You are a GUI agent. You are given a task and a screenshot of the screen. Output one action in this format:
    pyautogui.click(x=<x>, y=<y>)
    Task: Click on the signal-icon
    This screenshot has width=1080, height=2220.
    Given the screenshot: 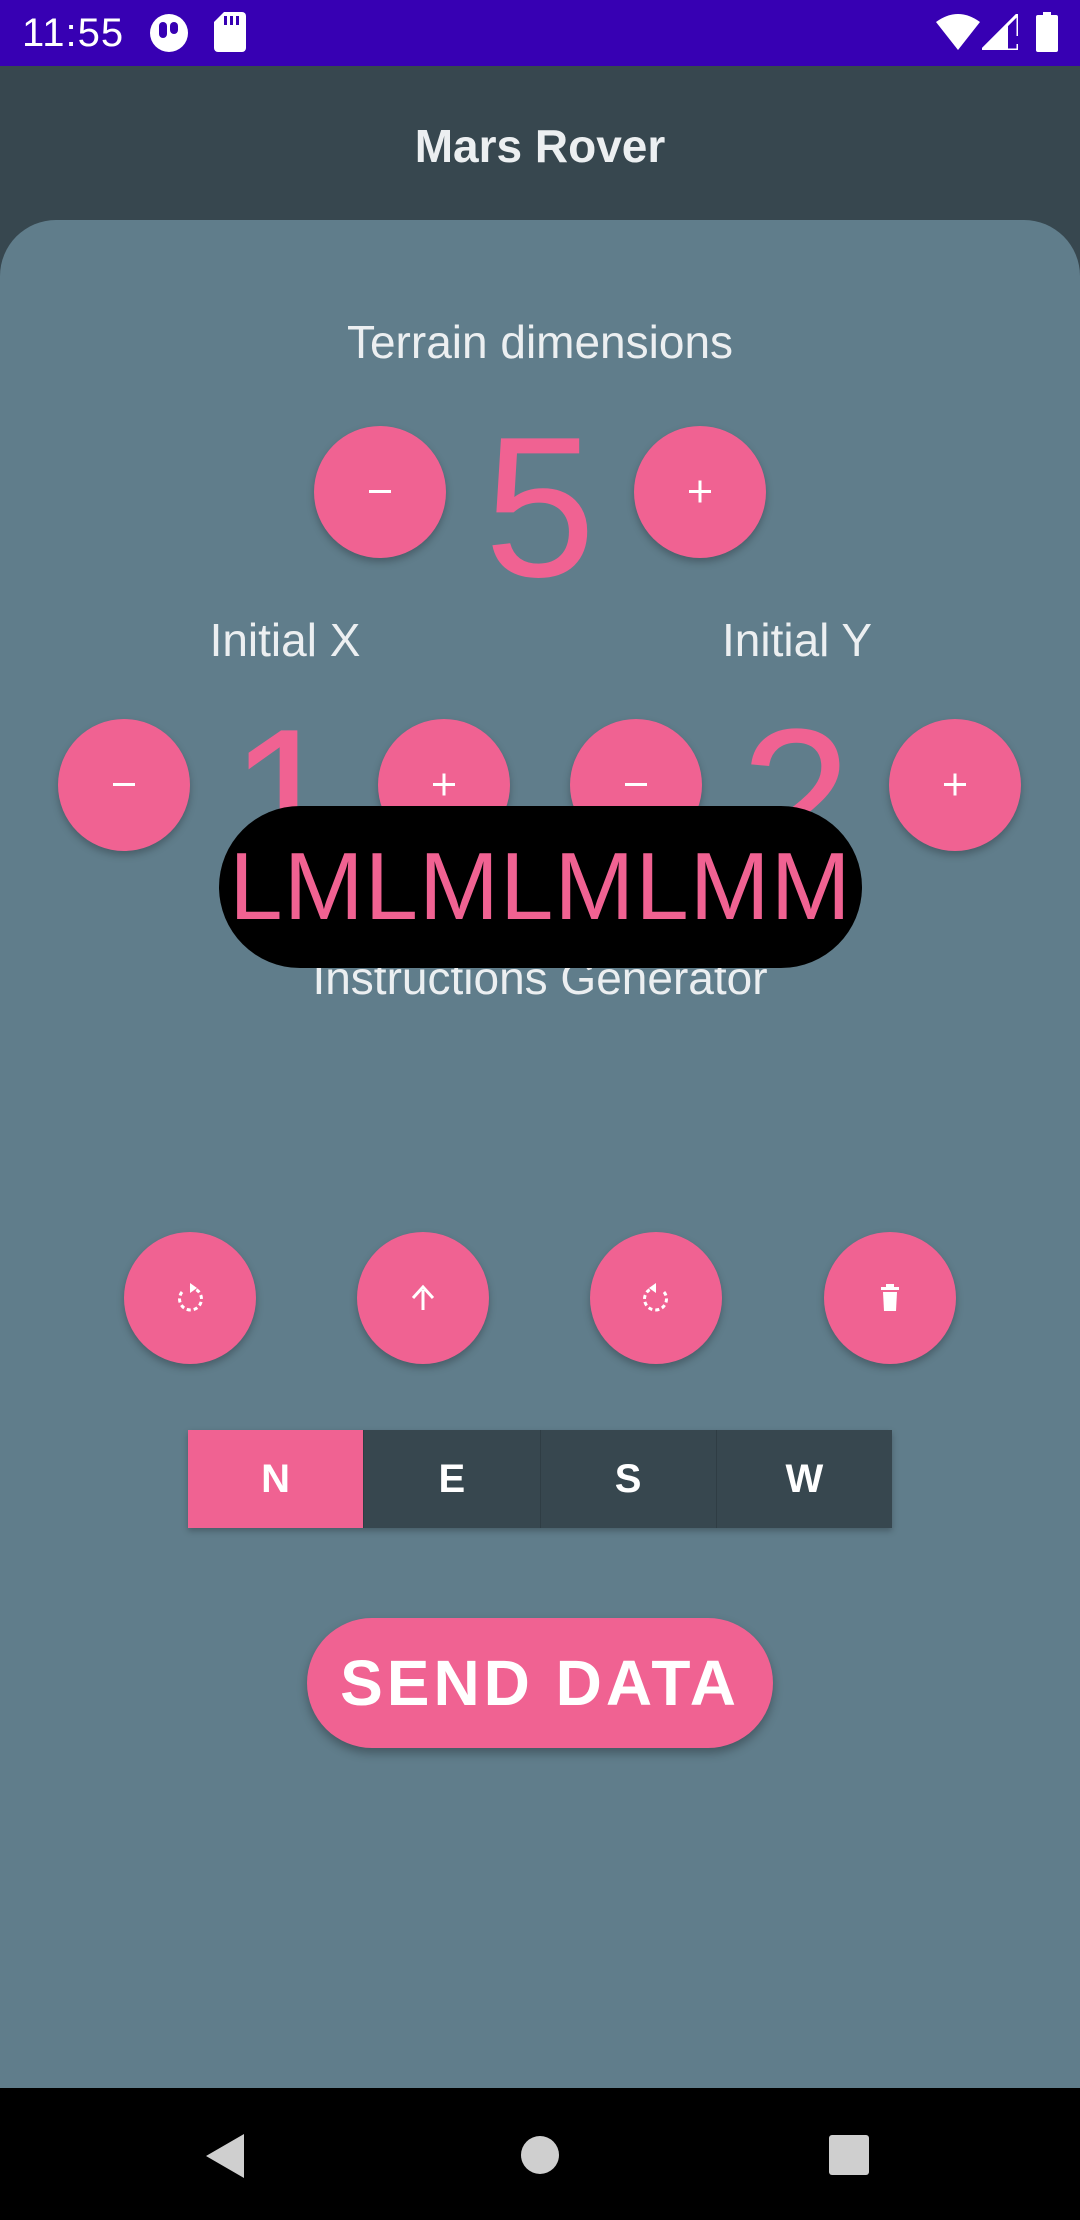 What is the action you would take?
    pyautogui.click(x=999, y=32)
    